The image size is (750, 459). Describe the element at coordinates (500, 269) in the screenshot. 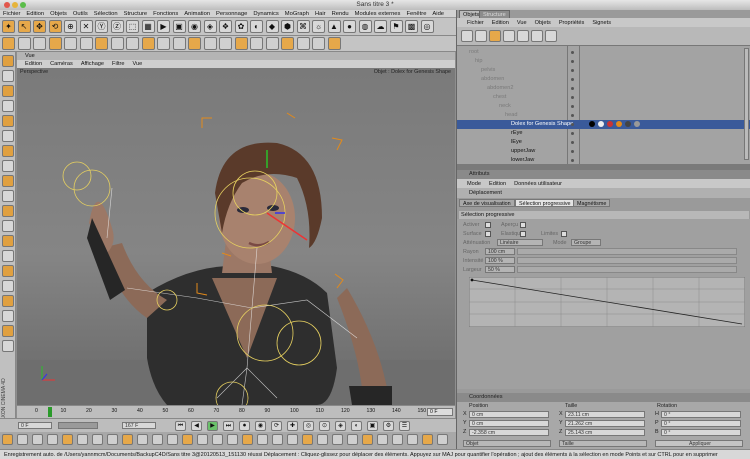

I see `width-field: 50 %` at that location.